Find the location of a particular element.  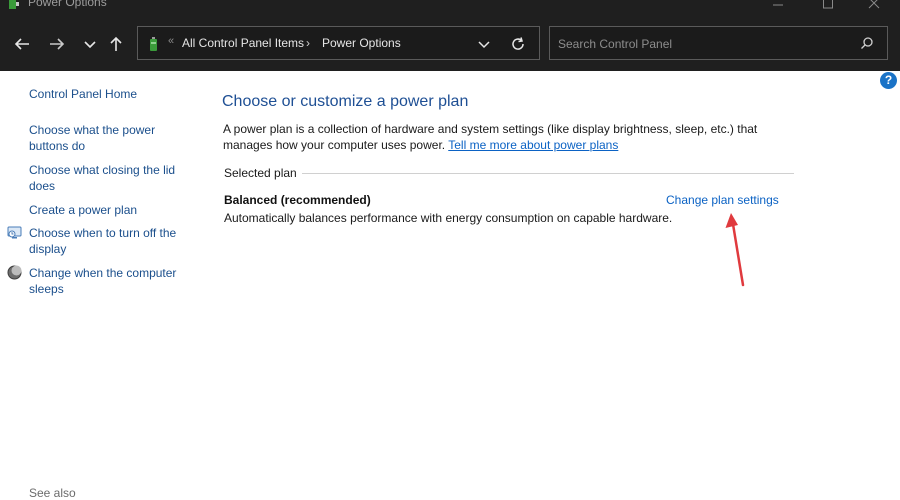

arrow-left-icon is located at coordinates (21, 44).